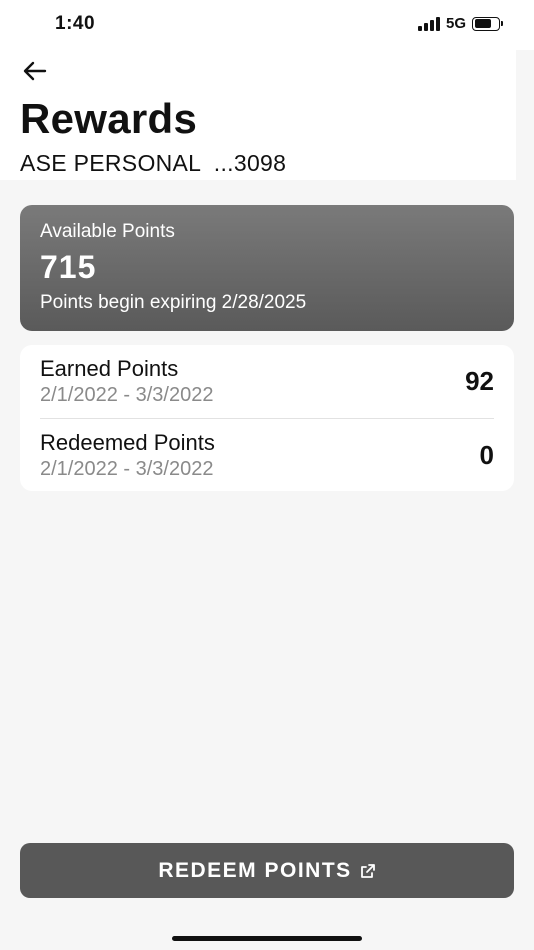 The image size is (534, 950). What do you see at coordinates (173, 302) in the screenshot?
I see `expiring-note: Points begin expiring 2/28/2025` at bounding box center [173, 302].